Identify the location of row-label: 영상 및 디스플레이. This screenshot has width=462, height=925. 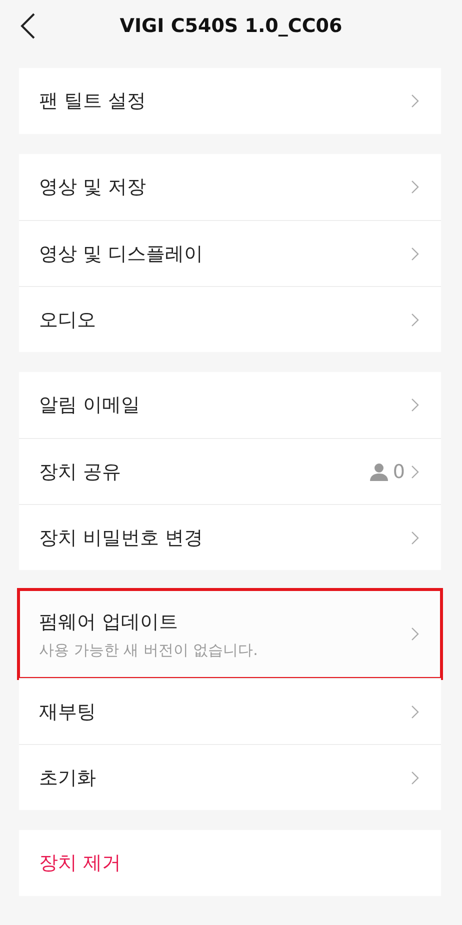
(121, 254).